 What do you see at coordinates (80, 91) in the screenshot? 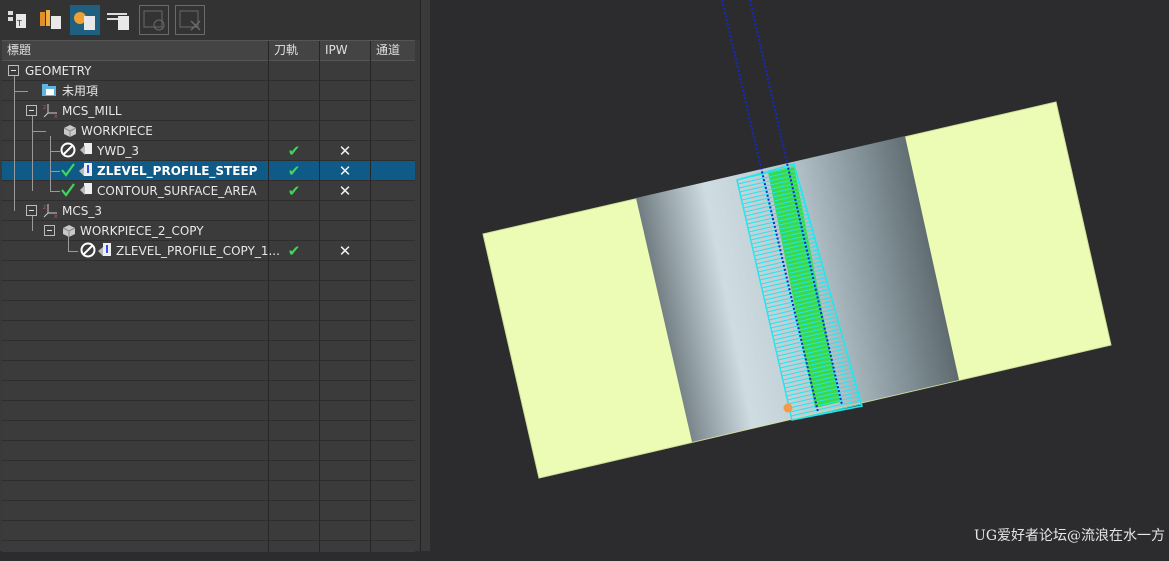
I see `row-label: 未用項` at bounding box center [80, 91].